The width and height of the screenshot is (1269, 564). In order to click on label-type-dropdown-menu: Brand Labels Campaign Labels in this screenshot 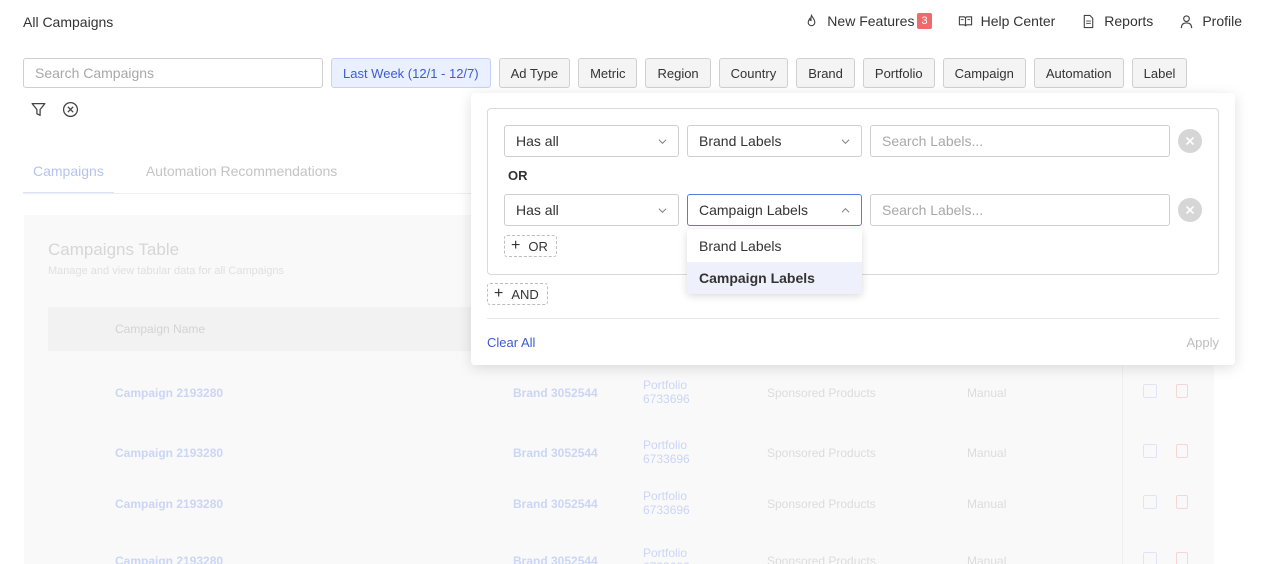, I will do `click(774, 261)`.